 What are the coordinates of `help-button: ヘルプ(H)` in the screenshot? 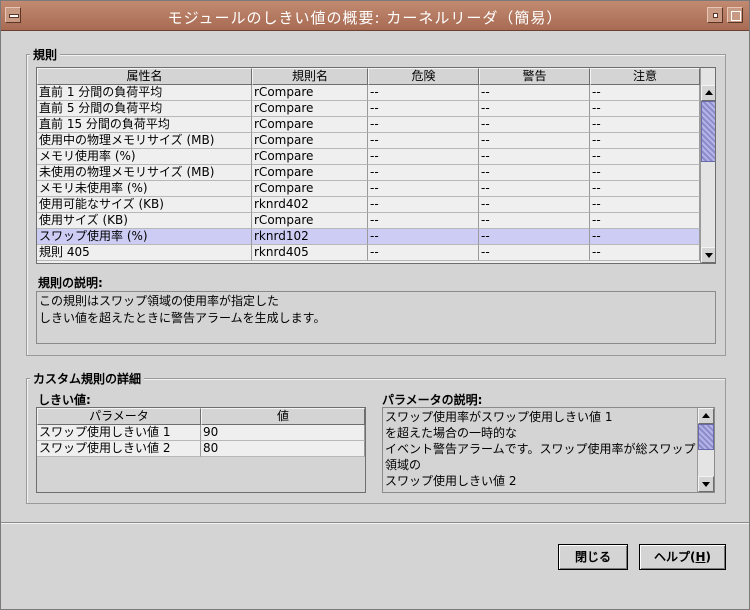 It's located at (682, 557).